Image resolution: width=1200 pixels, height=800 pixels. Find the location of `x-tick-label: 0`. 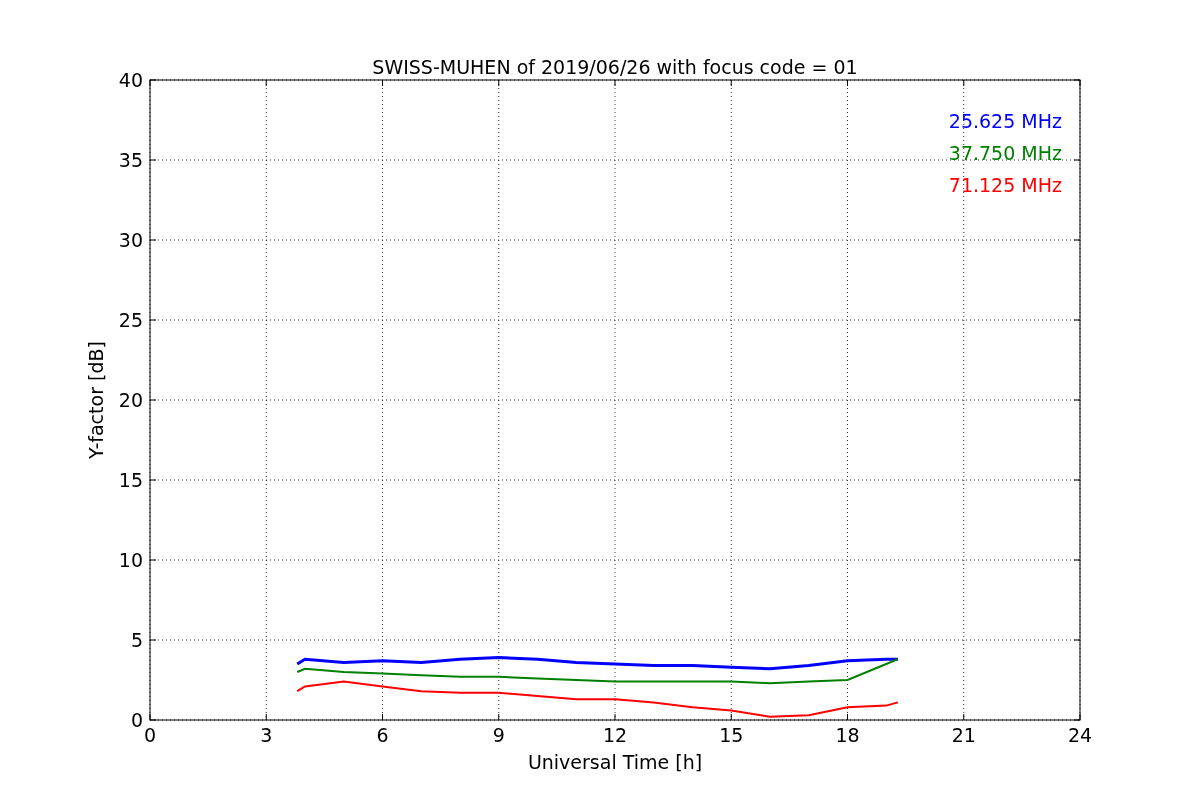

x-tick-label: 0 is located at coordinates (150, 735).